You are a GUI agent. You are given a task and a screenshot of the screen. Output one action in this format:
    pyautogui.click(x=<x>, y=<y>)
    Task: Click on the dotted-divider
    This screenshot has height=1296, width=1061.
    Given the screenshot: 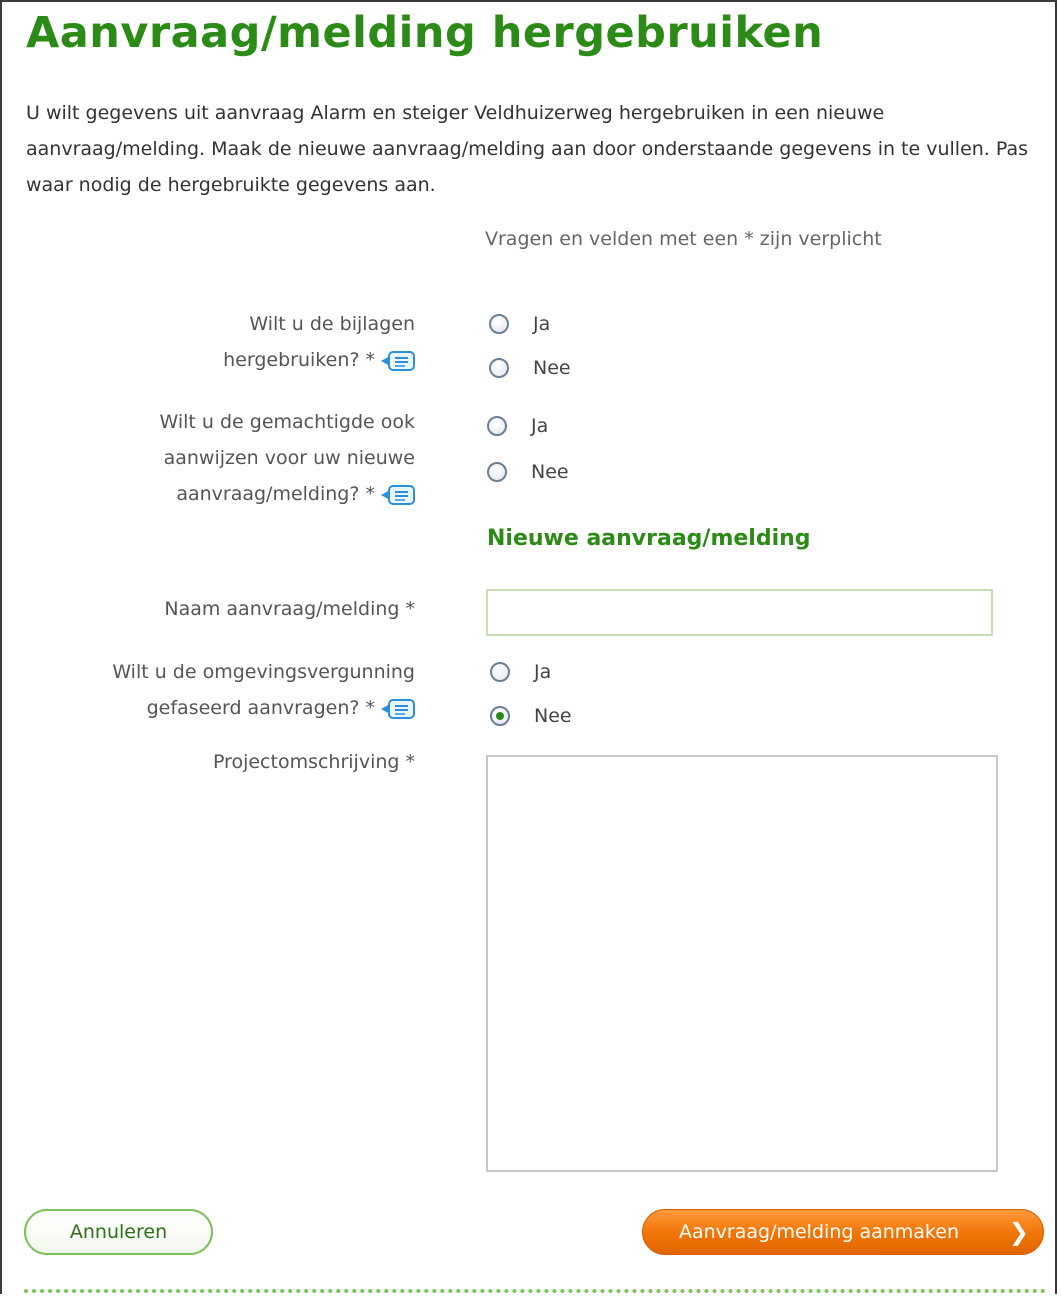 What is the action you would take?
    pyautogui.click(x=535, y=1291)
    